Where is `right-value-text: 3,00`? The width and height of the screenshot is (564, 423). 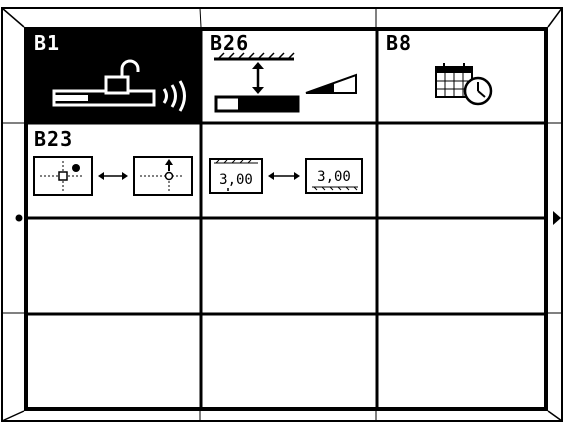 right-value-text: 3,00 is located at coordinates (334, 177).